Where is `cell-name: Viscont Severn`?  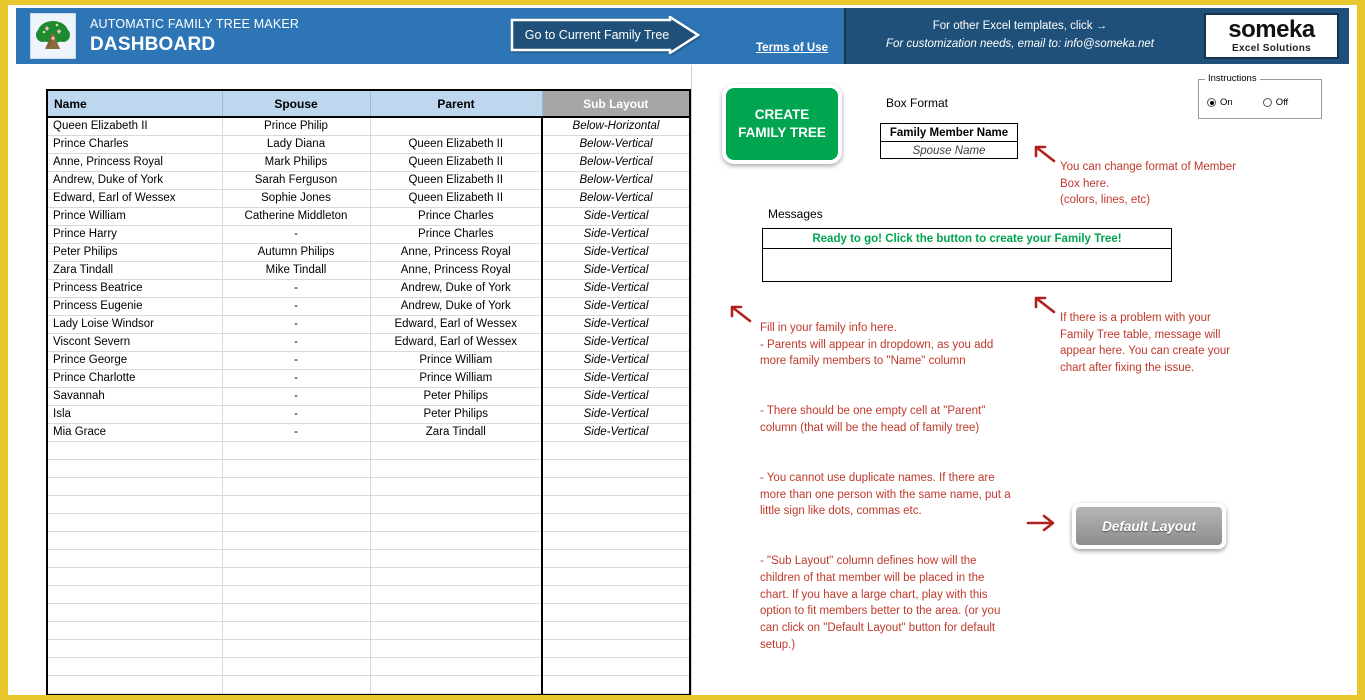 cell-name: Viscont Severn is located at coordinates (135, 342).